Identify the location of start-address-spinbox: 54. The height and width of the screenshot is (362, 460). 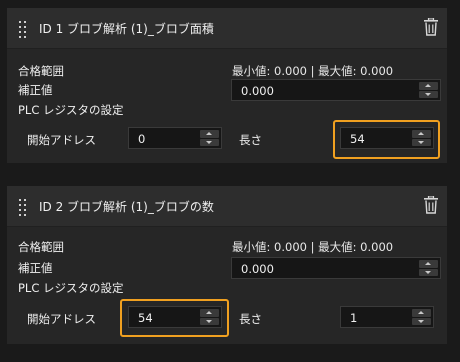
(175, 317).